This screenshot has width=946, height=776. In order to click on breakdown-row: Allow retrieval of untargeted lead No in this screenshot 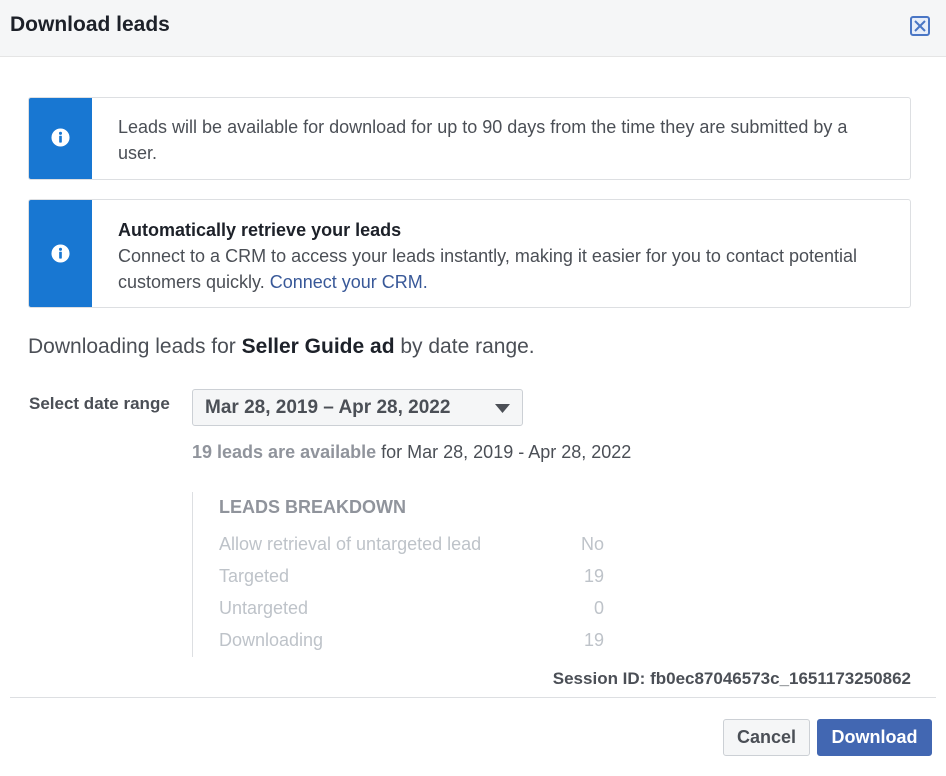, I will do `click(411, 546)`.